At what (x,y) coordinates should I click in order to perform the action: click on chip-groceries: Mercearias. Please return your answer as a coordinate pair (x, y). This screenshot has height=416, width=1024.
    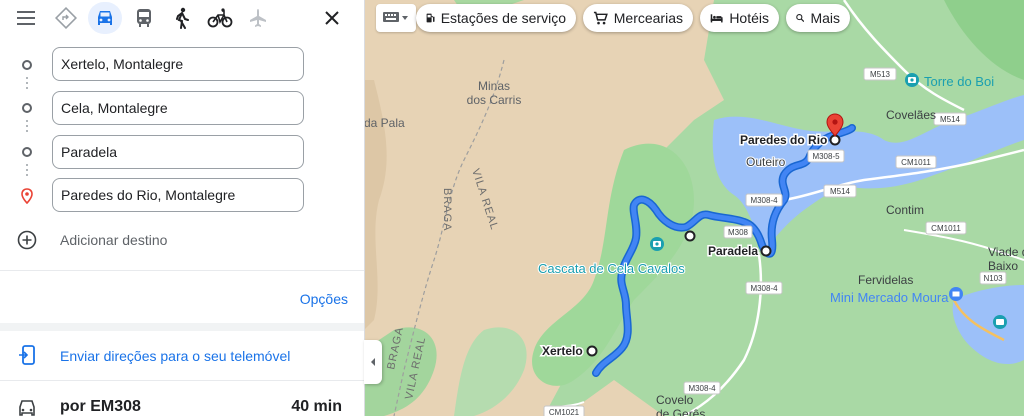
    Looking at the image, I should click on (638, 18).